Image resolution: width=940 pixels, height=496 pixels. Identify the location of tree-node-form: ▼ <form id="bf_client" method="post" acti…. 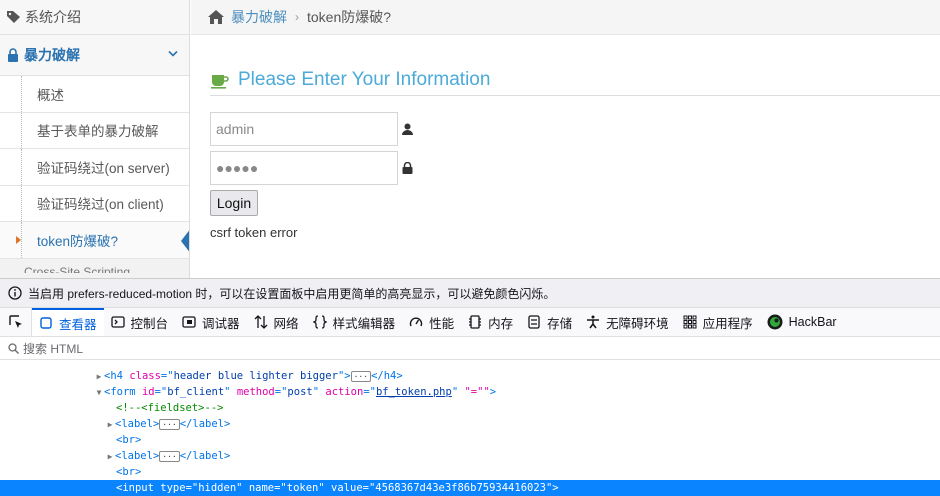
(470, 392).